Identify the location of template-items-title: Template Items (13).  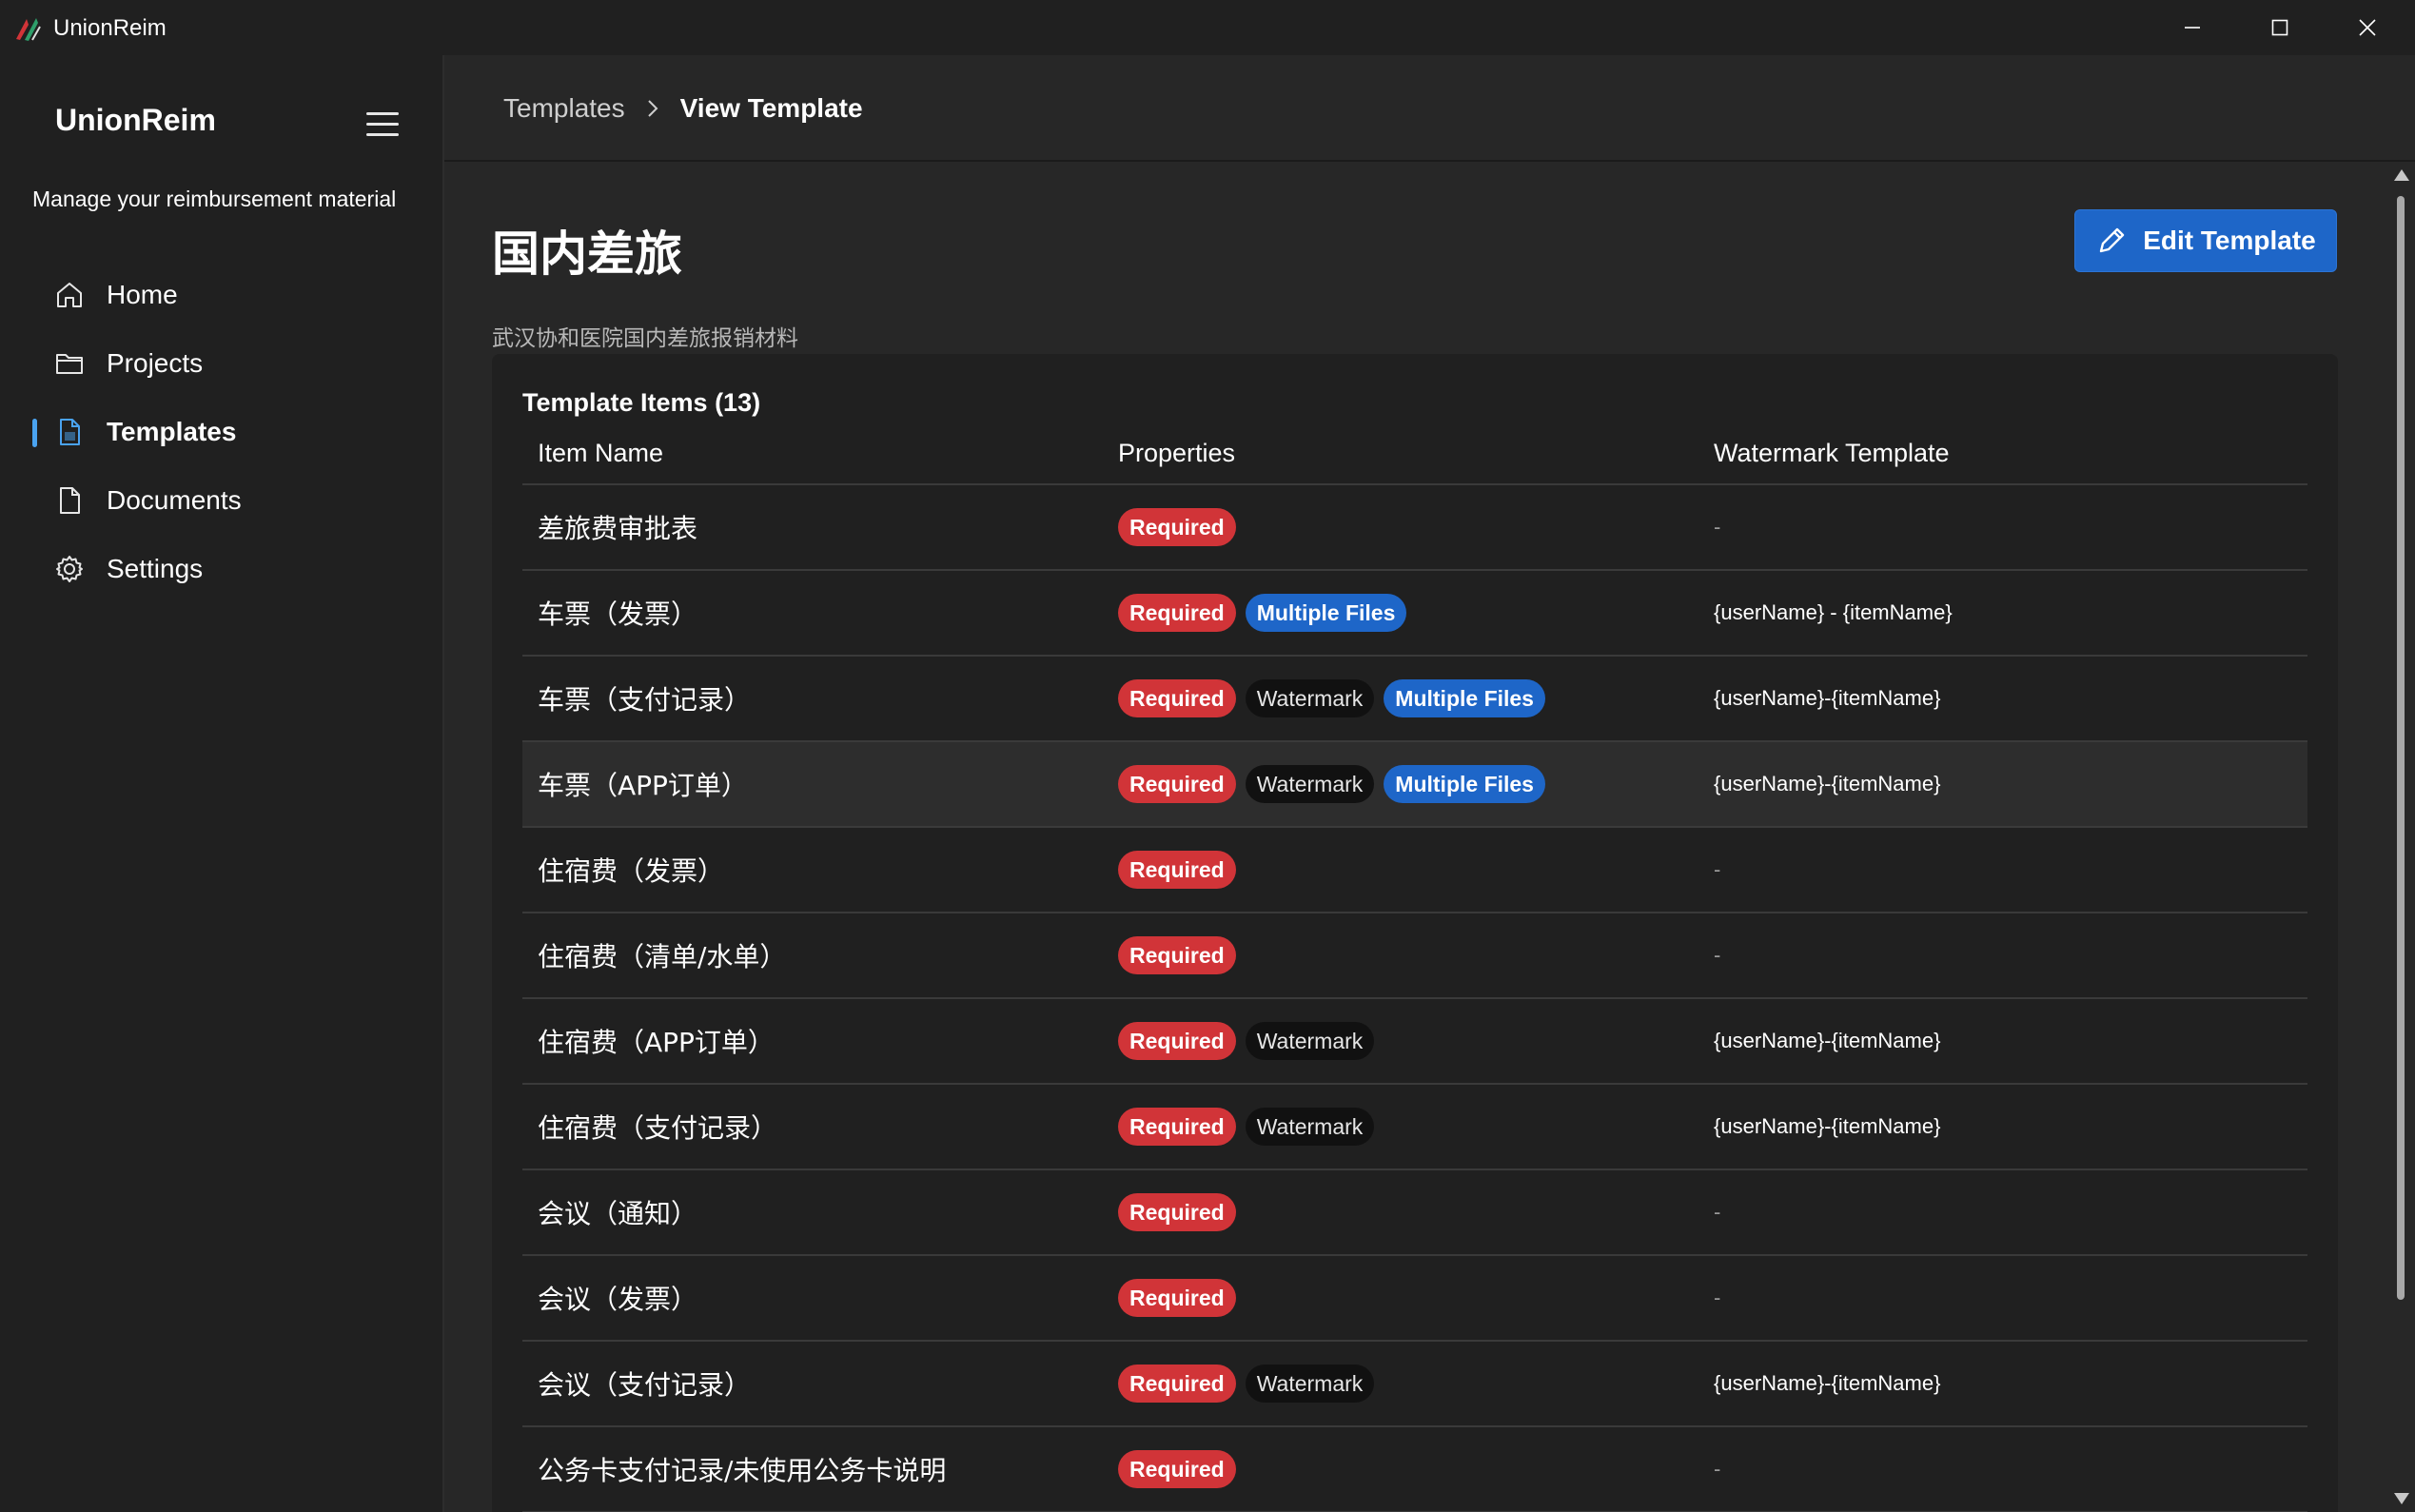
(641, 402).